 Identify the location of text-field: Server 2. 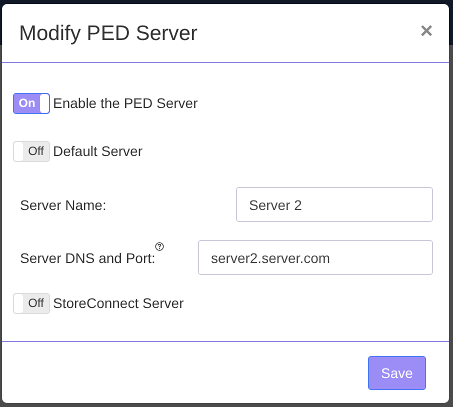
(334, 204).